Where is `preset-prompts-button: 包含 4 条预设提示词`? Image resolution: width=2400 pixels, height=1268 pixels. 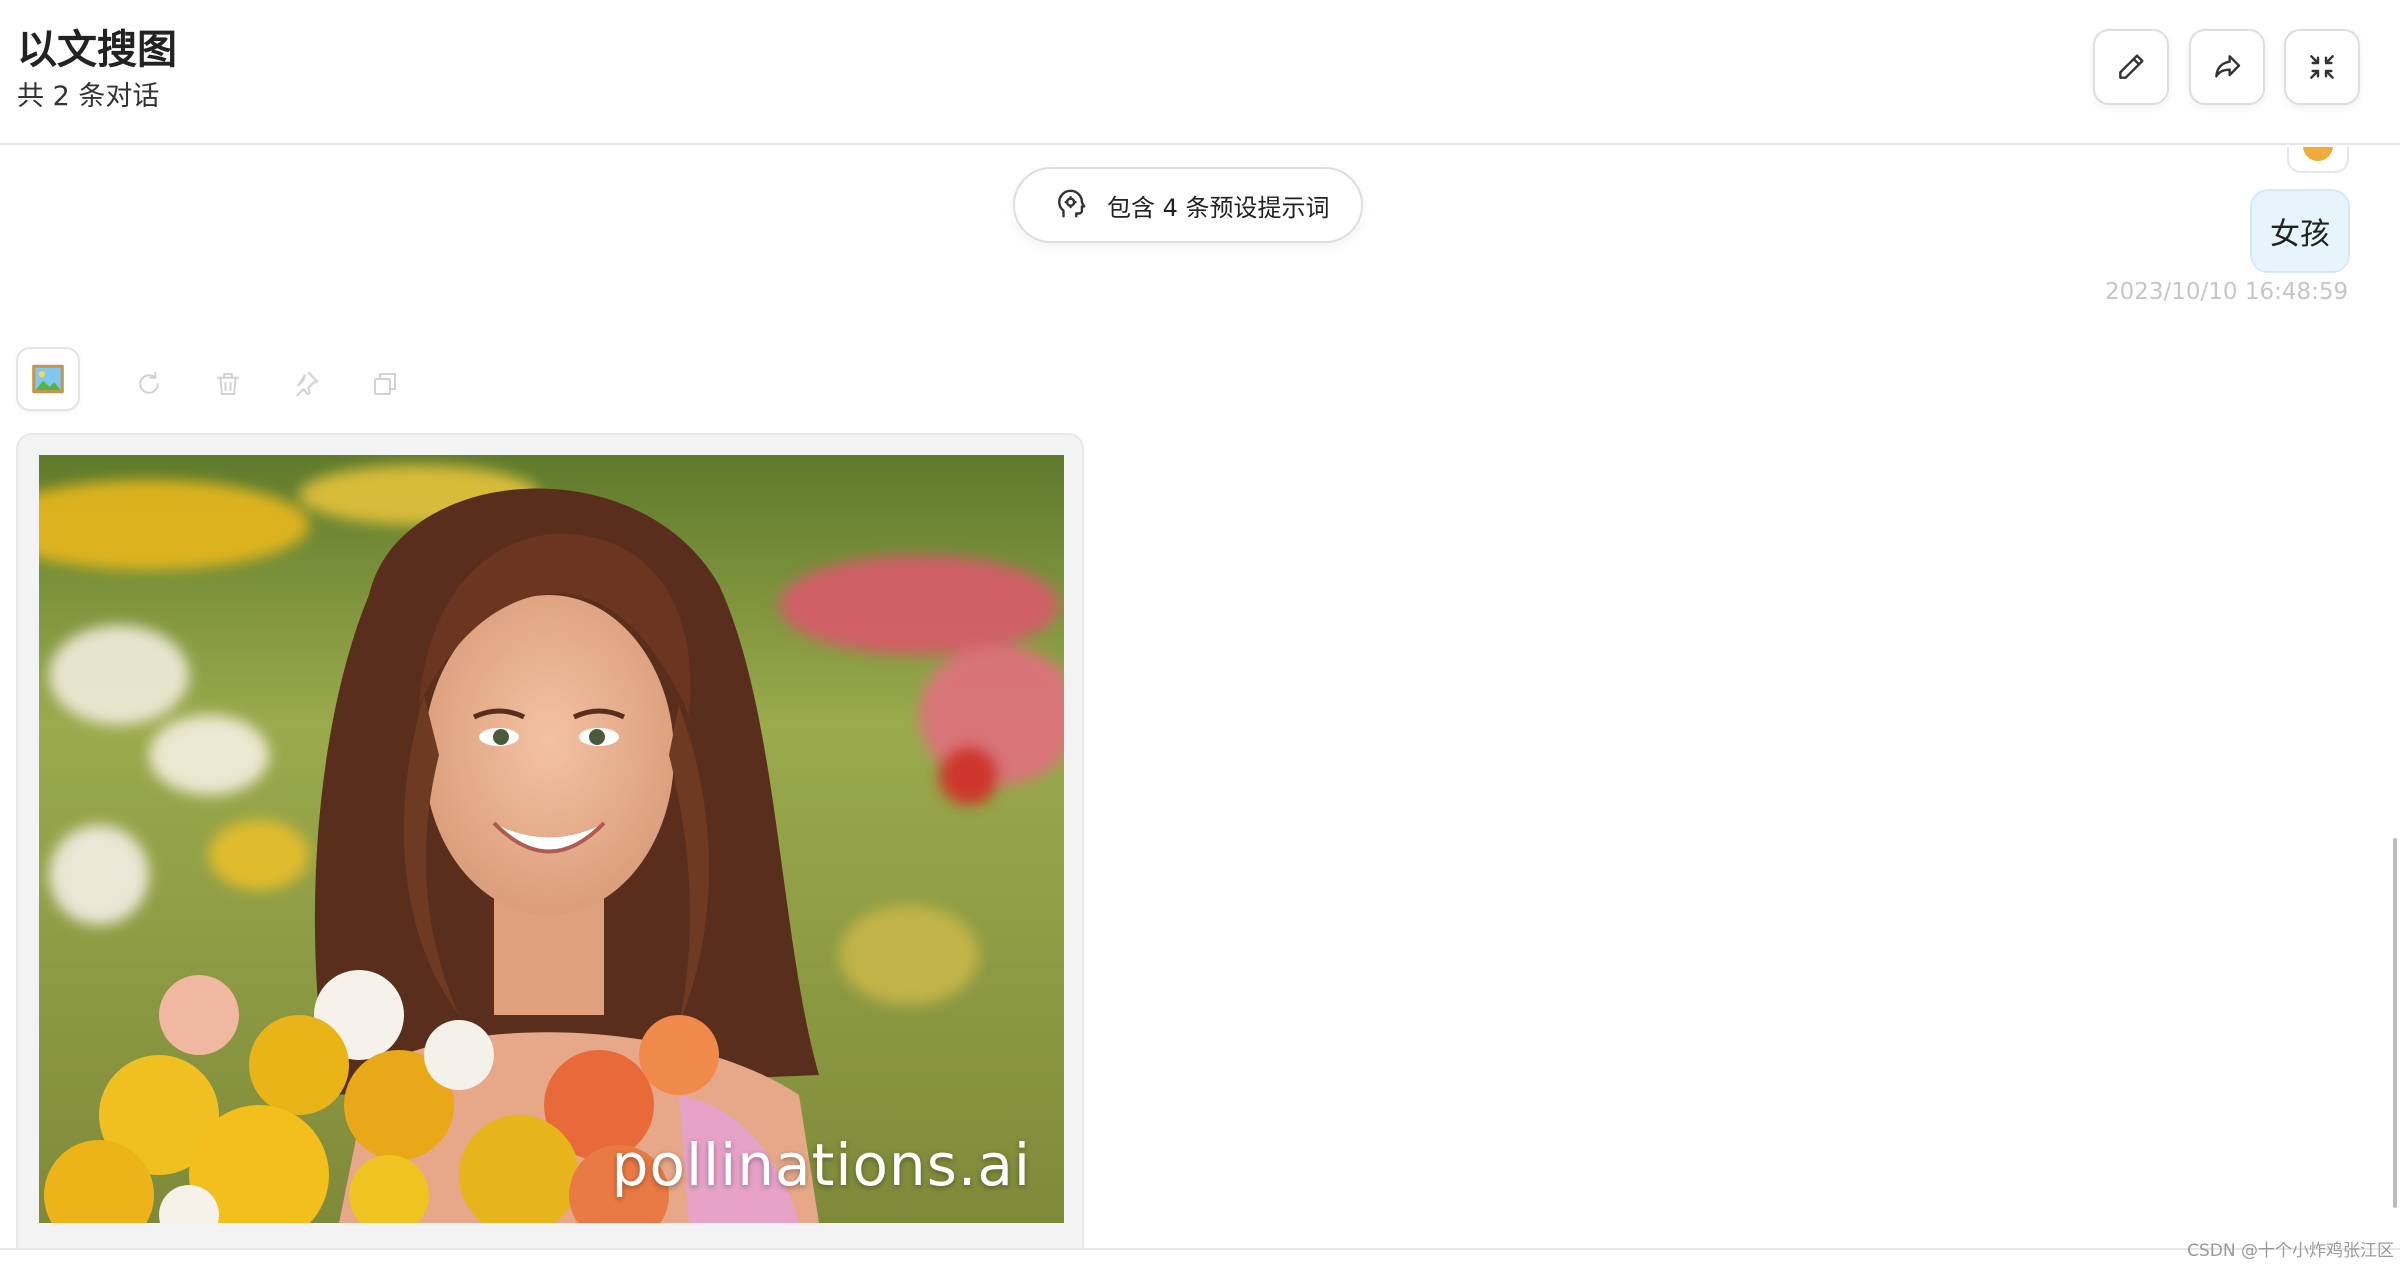
preset-prompts-button: 包含 4 条预设提示词 is located at coordinates (1188, 205).